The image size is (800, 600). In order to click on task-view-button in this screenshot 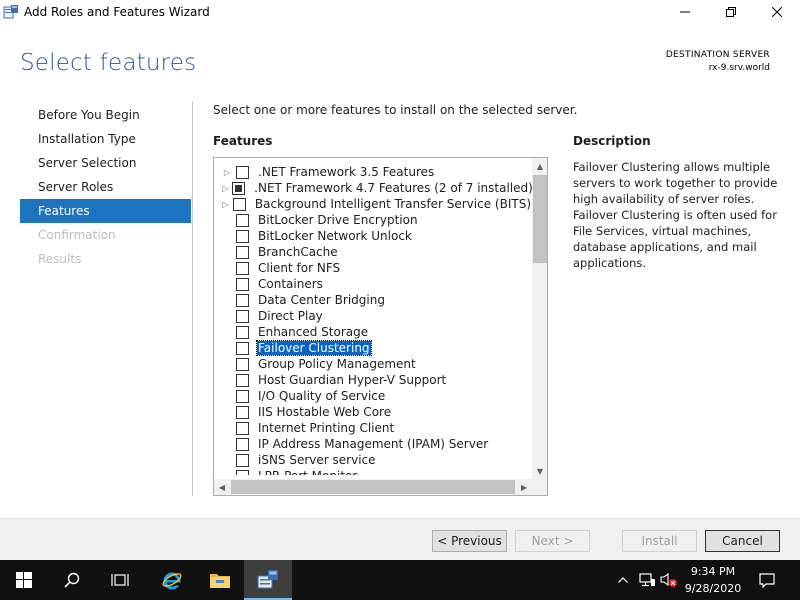, I will do `click(120, 580)`.